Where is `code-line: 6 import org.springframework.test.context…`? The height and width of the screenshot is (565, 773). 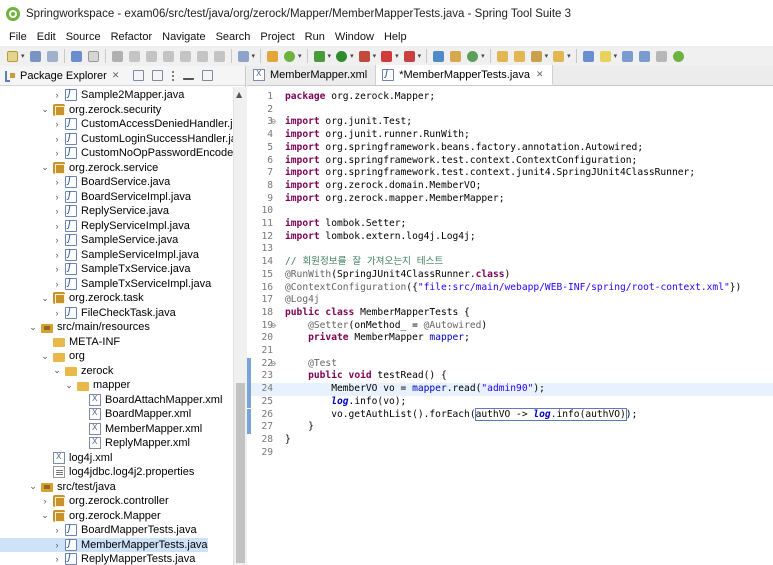 code-line: 6 import org.springframework.test.context… is located at coordinates (510, 161).